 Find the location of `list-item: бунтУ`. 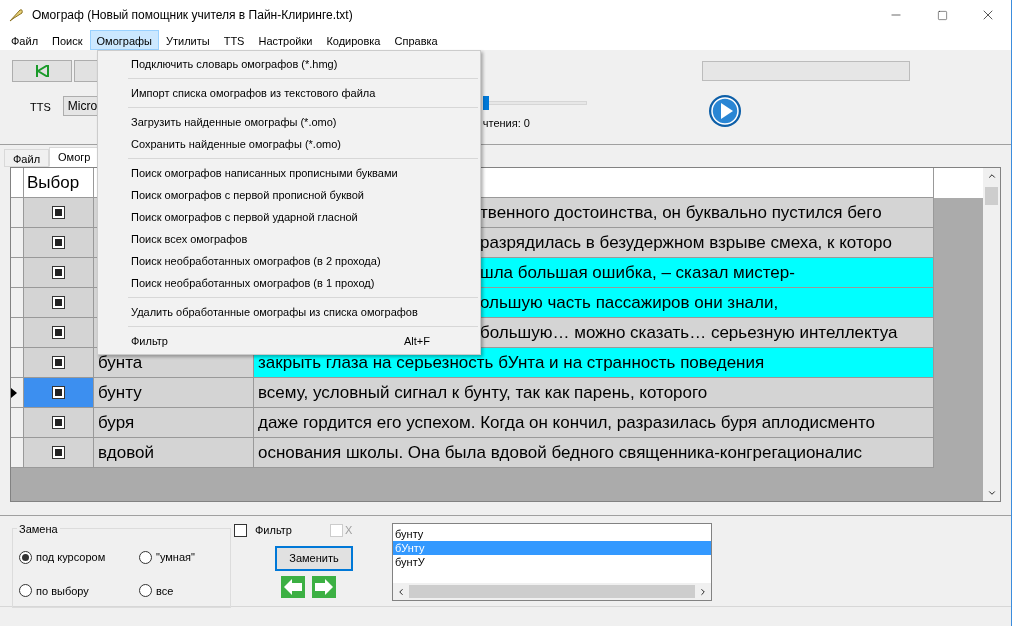

list-item: бунтУ is located at coordinates (552, 562).